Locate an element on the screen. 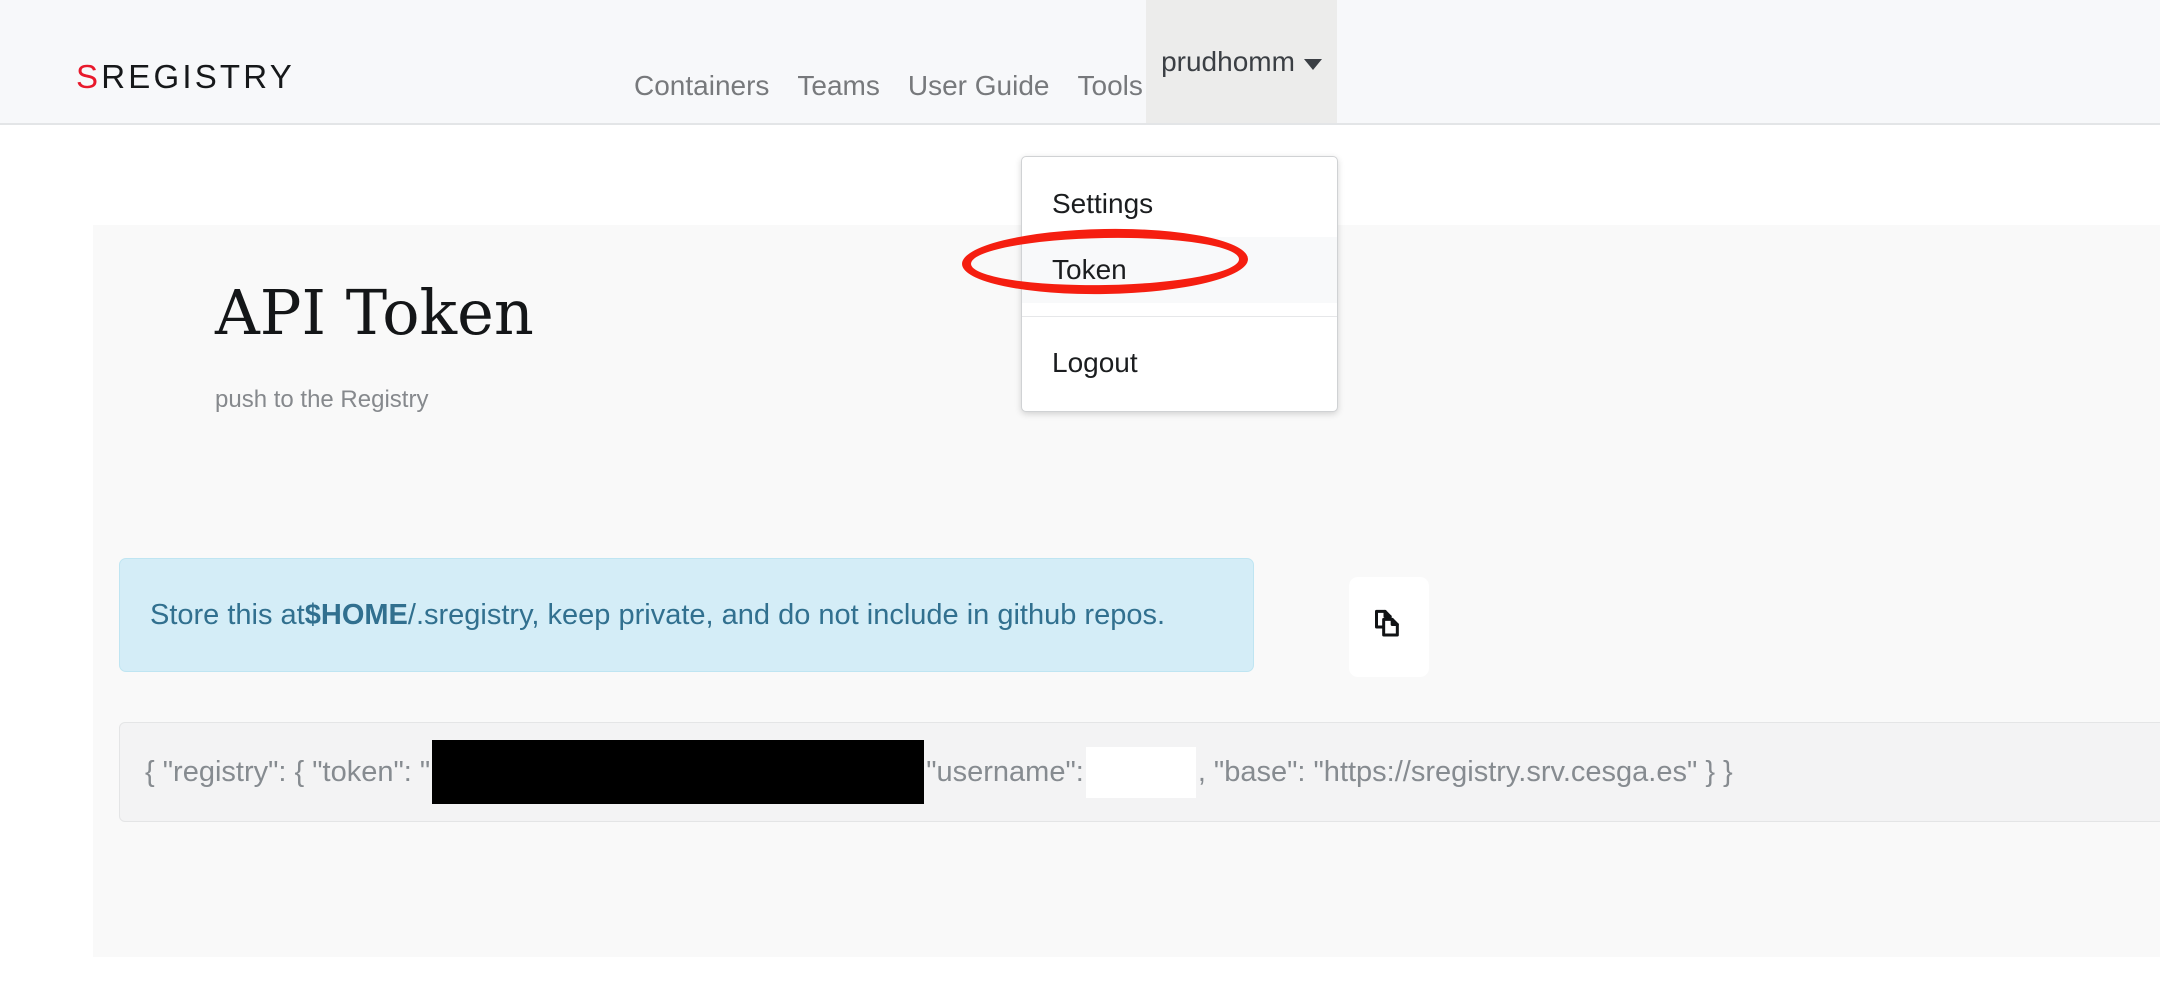  page-subtitle: push to the Registry is located at coordinates (322, 399).